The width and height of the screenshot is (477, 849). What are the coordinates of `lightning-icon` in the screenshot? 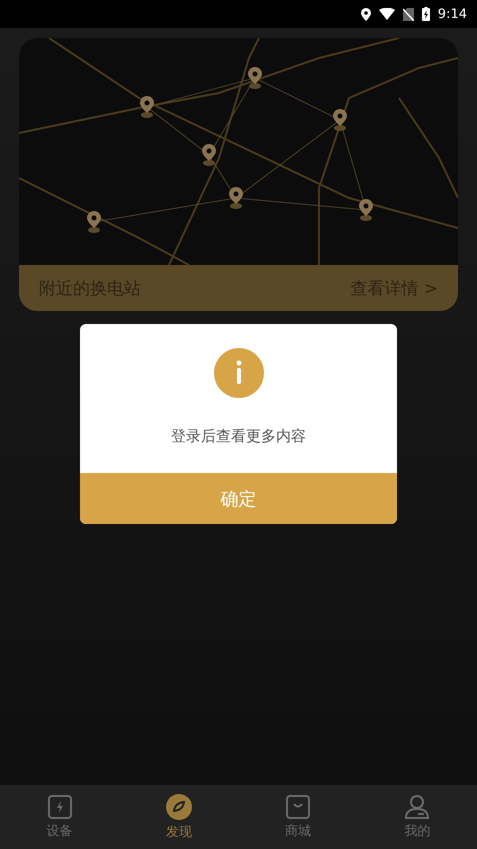 It's located at (60, 806).